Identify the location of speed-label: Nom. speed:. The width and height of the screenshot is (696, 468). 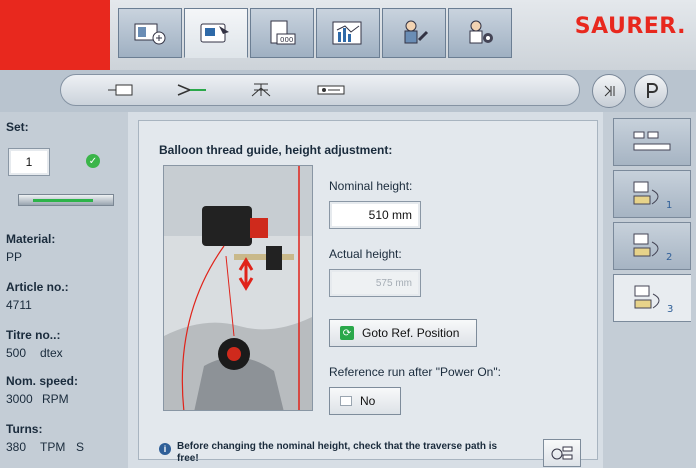
(42, 381).